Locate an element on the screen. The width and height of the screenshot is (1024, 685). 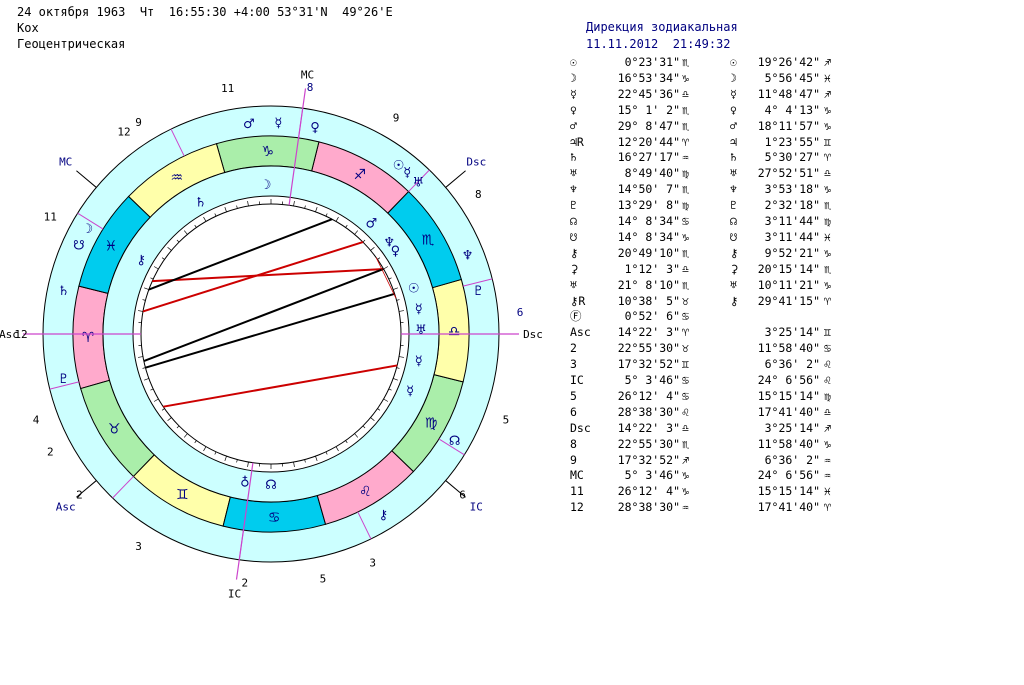
table-title: Дирекция зодиакальная is located at coordinates (662, 27).